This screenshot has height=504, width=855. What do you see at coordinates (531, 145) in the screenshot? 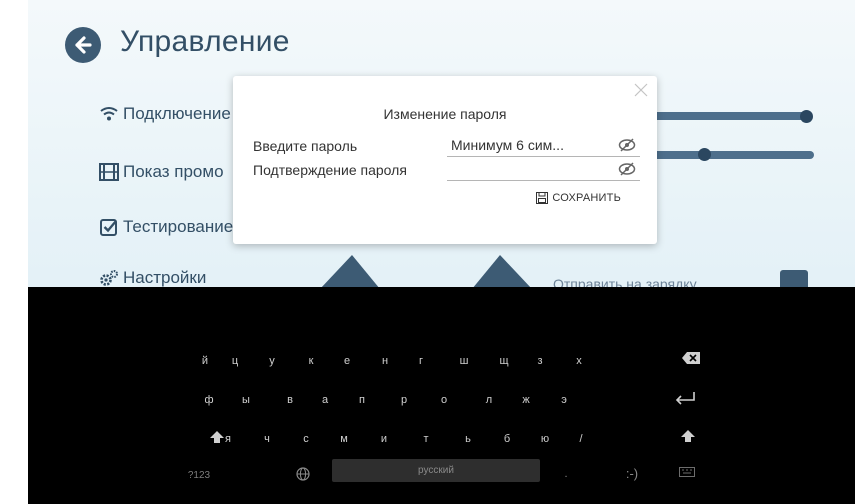
I see `password-input` at bounding box center [531, 145].